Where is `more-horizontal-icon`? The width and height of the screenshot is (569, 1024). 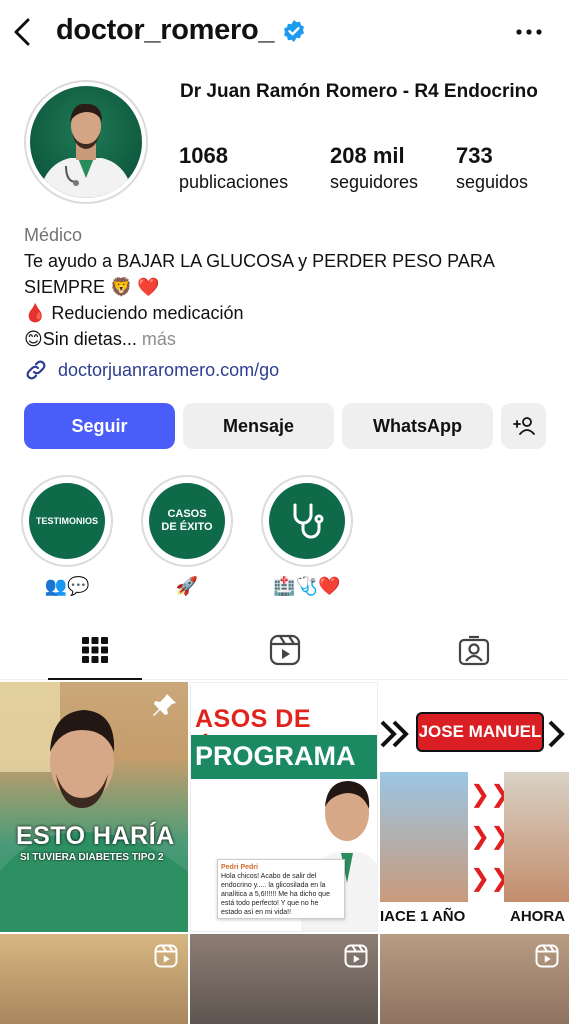
more-horizontal-icon is located at coordinates (529, 32).